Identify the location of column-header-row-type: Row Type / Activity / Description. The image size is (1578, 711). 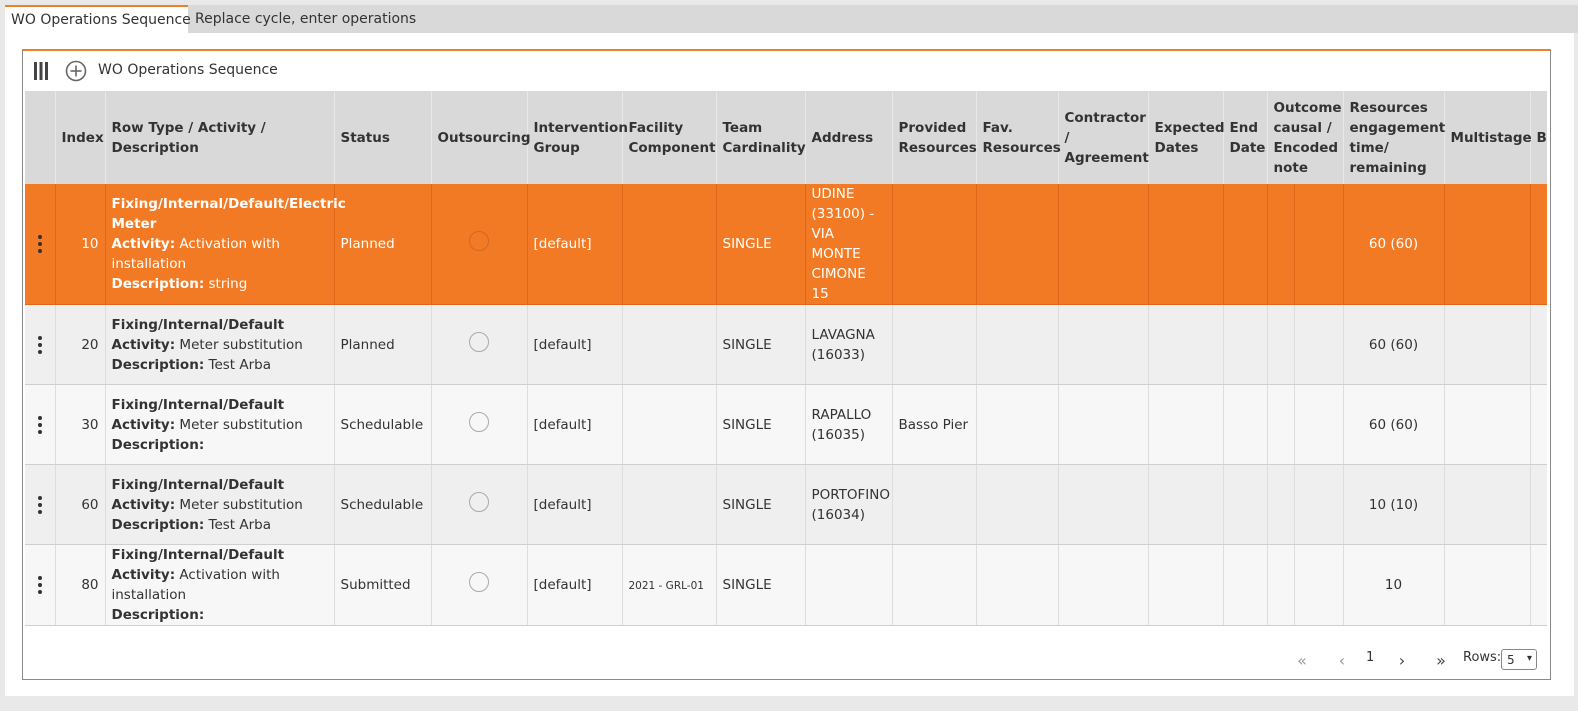
(220, 137).